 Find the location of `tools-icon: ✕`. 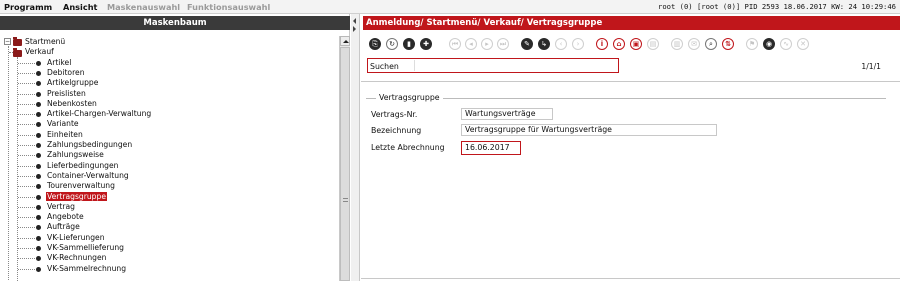

tools-icon: ✕ is located at coordinates (803, 44).